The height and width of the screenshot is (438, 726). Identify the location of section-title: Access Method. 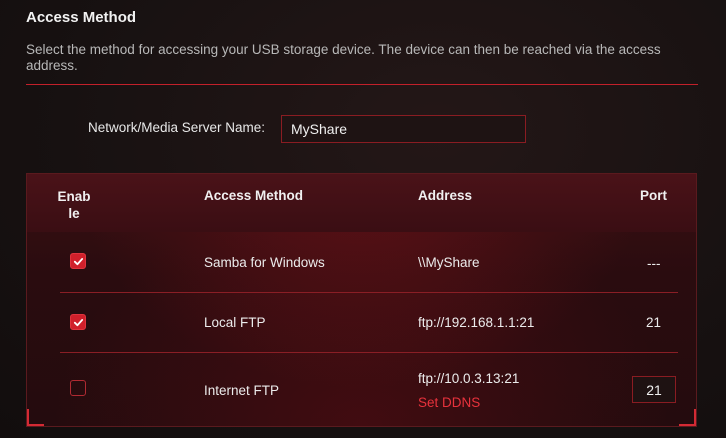
(81, 17).